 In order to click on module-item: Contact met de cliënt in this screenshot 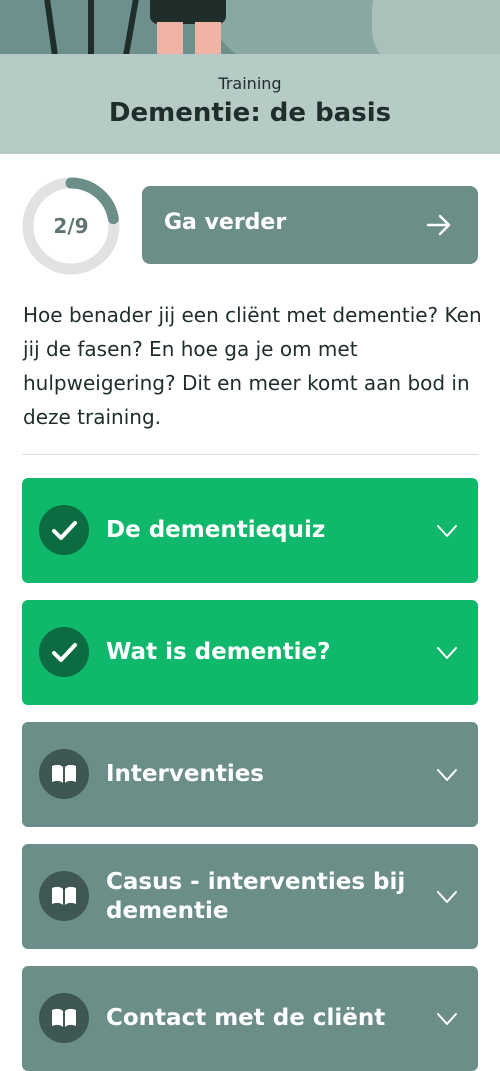, I will do `click(250, 1018)`.